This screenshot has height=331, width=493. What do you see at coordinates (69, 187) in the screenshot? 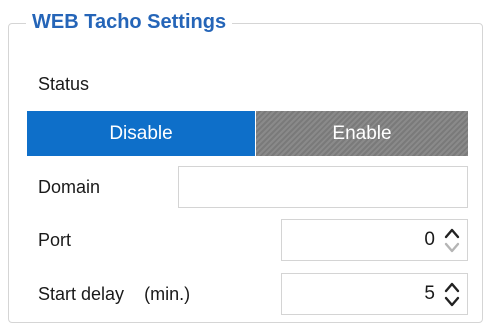
I see `domain-label: Domain` at bounding box center [69, 187].